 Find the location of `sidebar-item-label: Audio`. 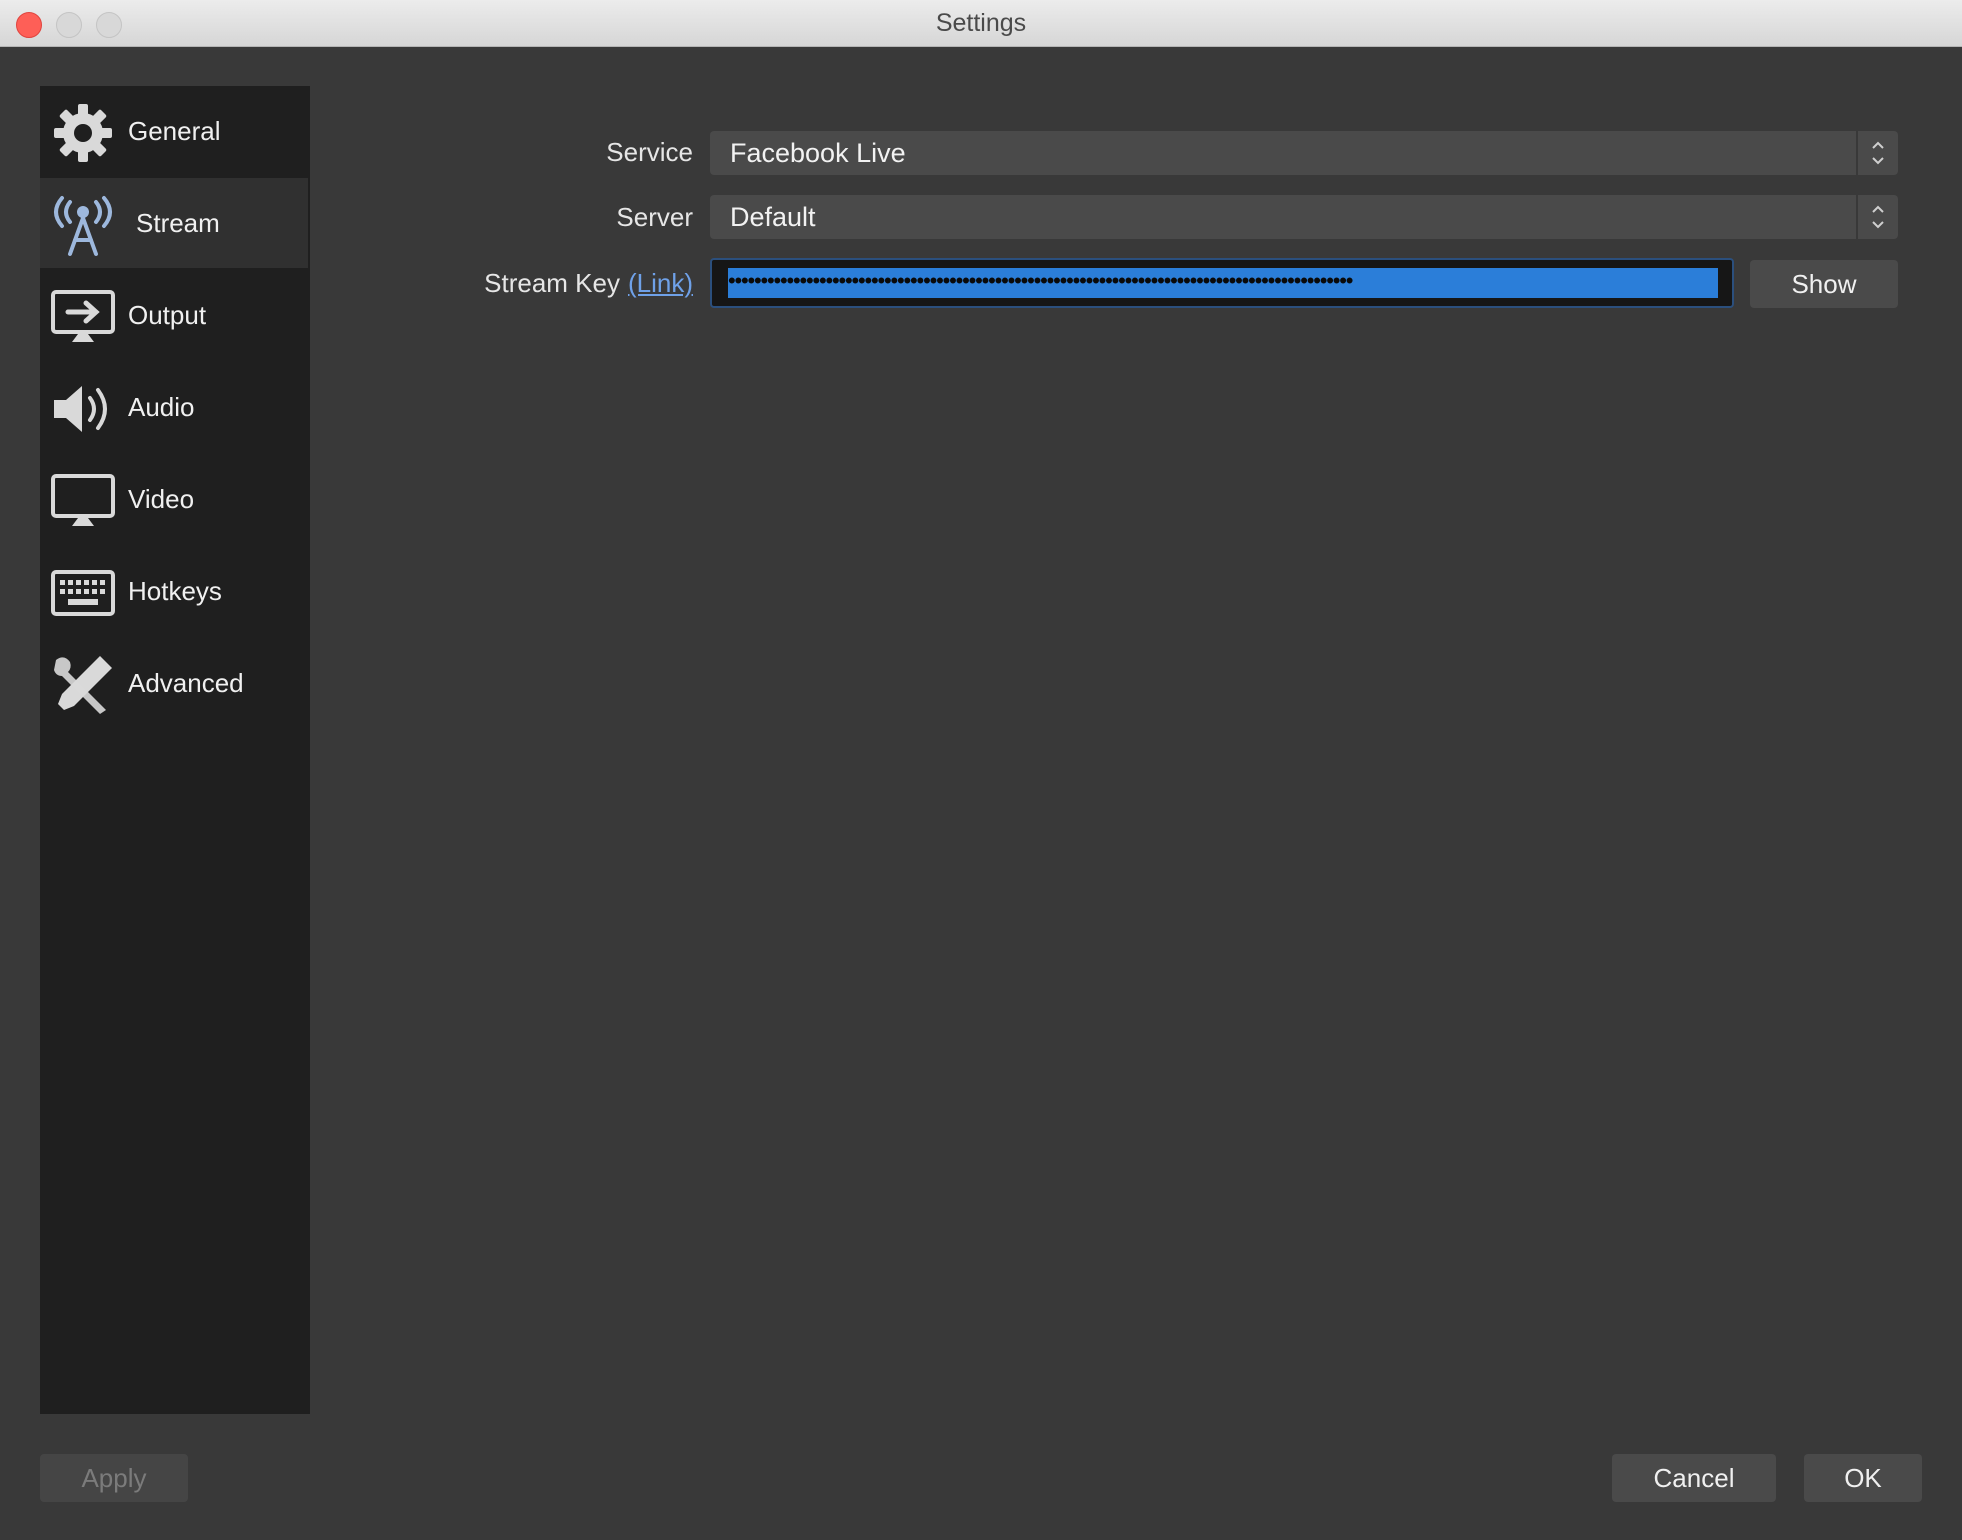

sidebar-item-label: Audio is located at coordinates (161, 406).